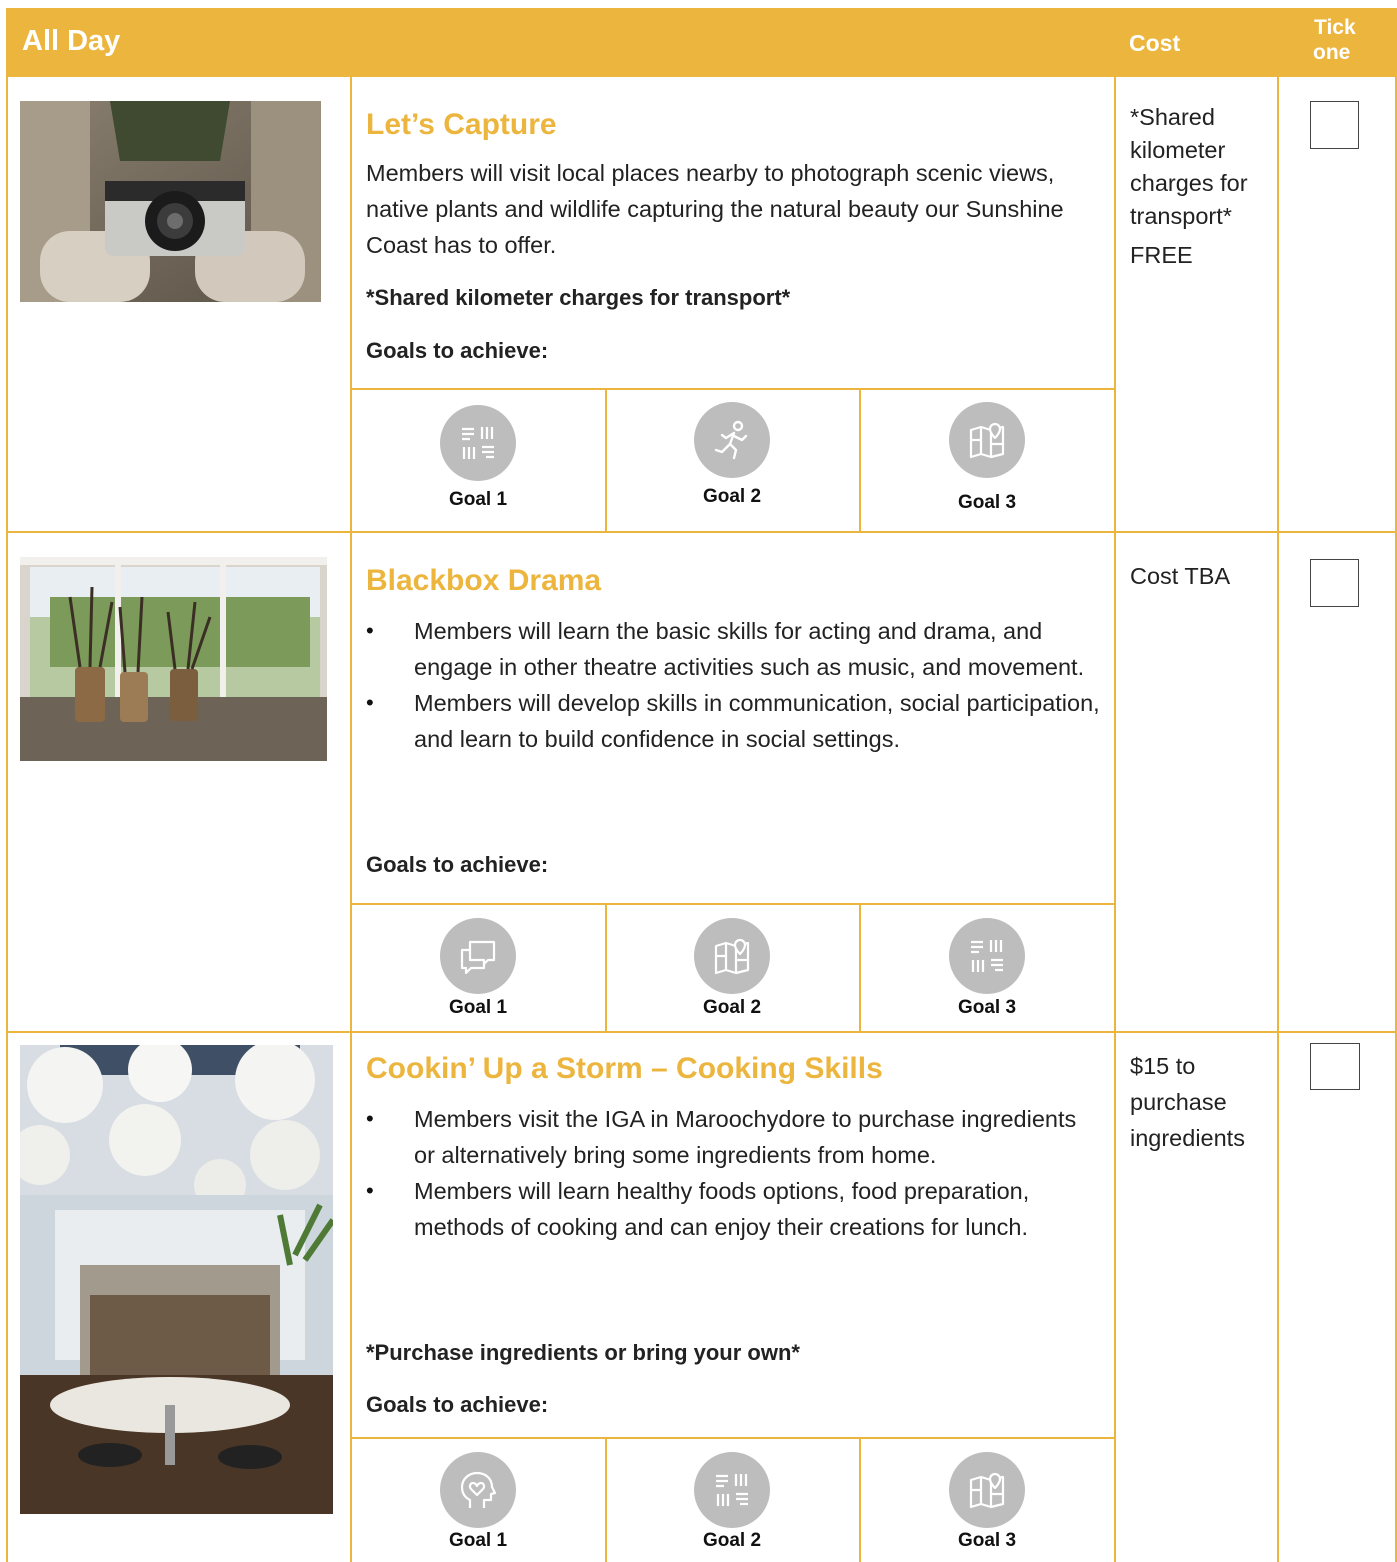 Image resolution: width=1397 pixels, height=1562 pixels. Describe the element at coordinates (1172, 117) in the screenshot. I see `cost-line: *Shared` at that location.